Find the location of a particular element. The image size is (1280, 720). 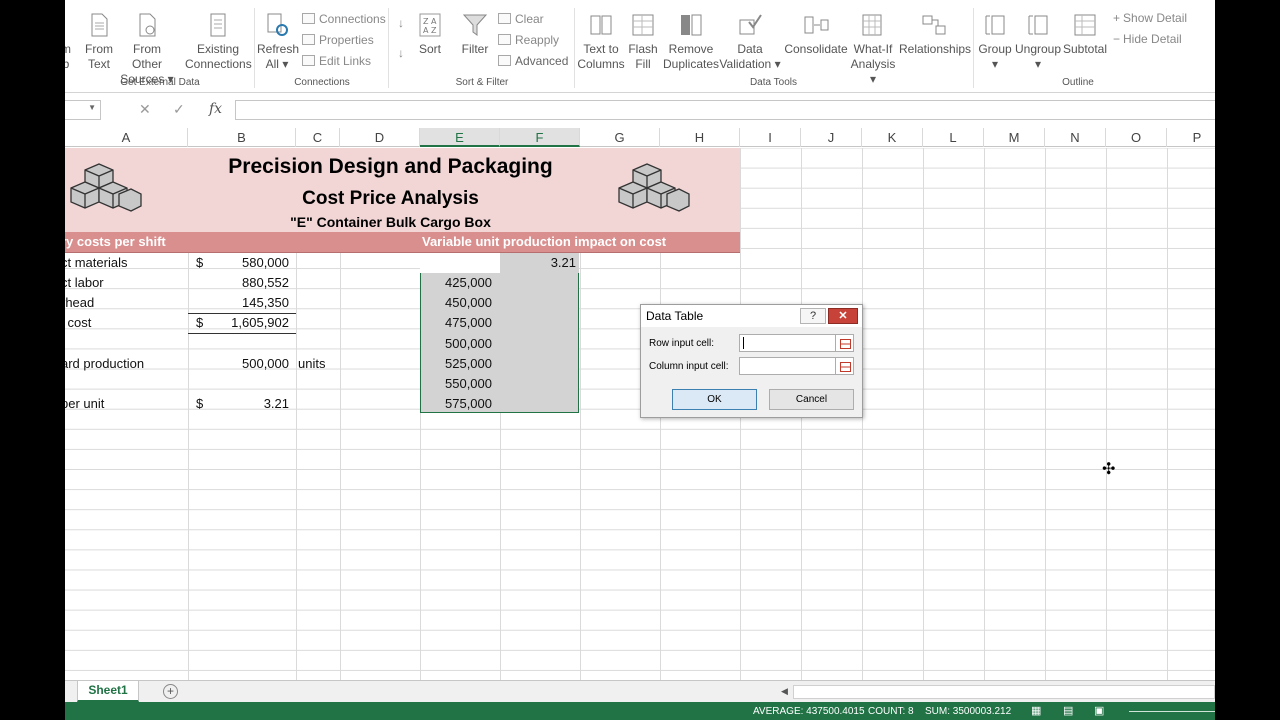

row-label-1: ct materials is located at coordinates (96, 263).